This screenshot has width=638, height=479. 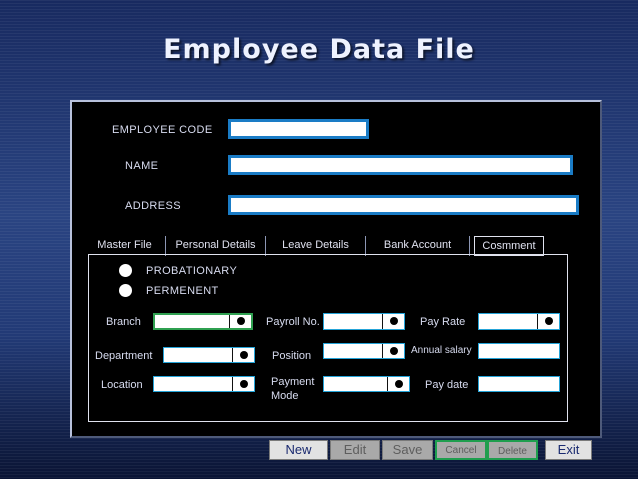 I want to click on annual-salary-field, so click(x=519, y=351).